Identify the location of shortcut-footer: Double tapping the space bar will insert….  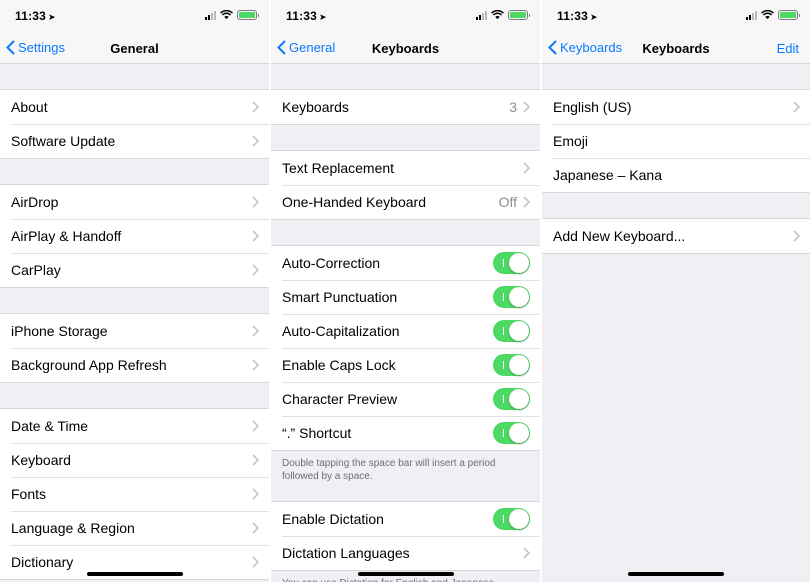
(389, 470).